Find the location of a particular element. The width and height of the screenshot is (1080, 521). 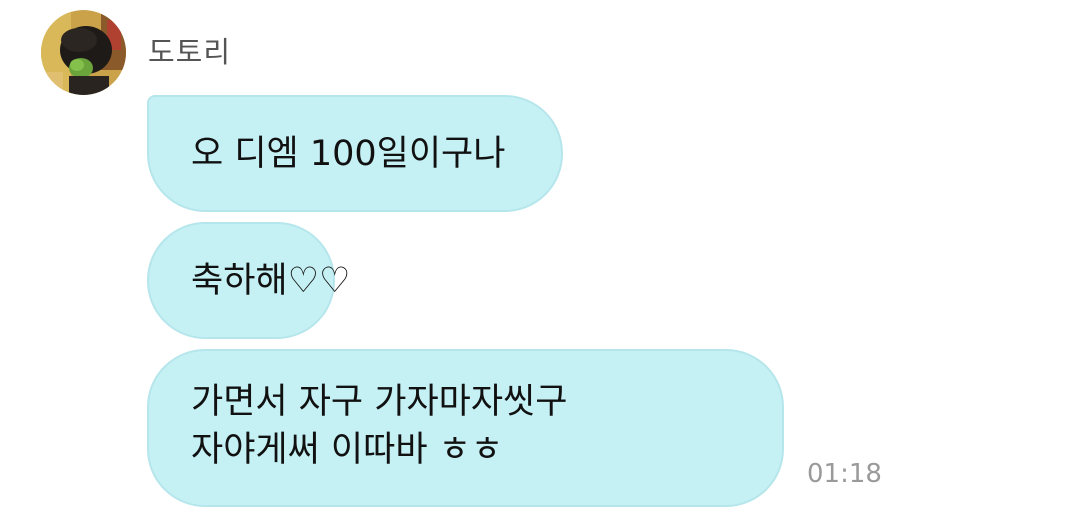

message-bubble: 축하해♡♡ is located at coordinates (249, 280).